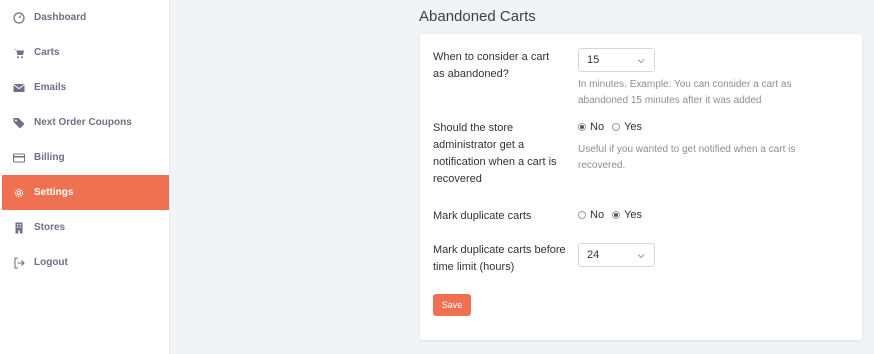 Image resolution: width=874 pixels, height=354 pixels. Describe the element at coordinates (452, 305) in the screenshot. I see `save-button: Save` at that location.